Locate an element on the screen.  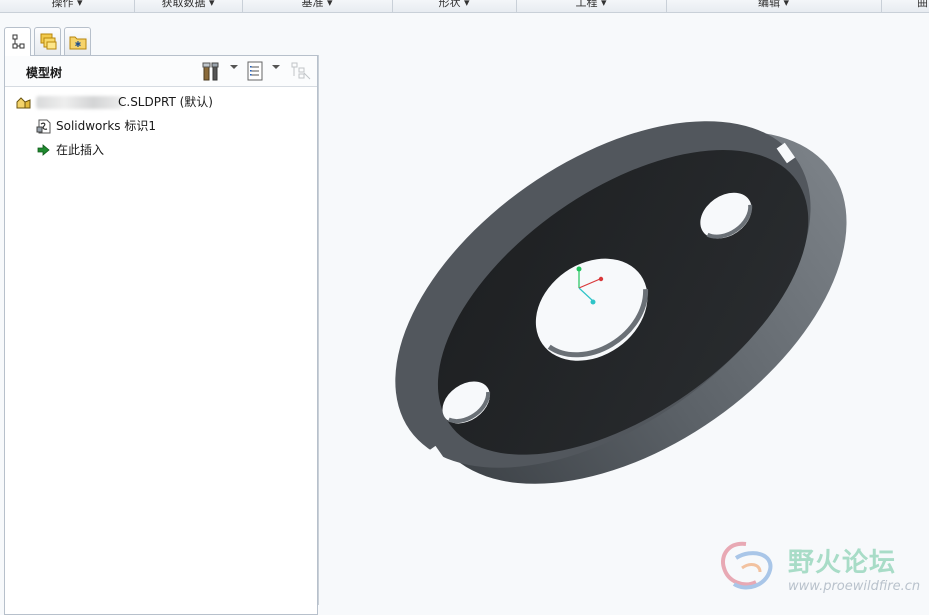
insert-here-label: 在此插入 is located at coordinates (80, 150).